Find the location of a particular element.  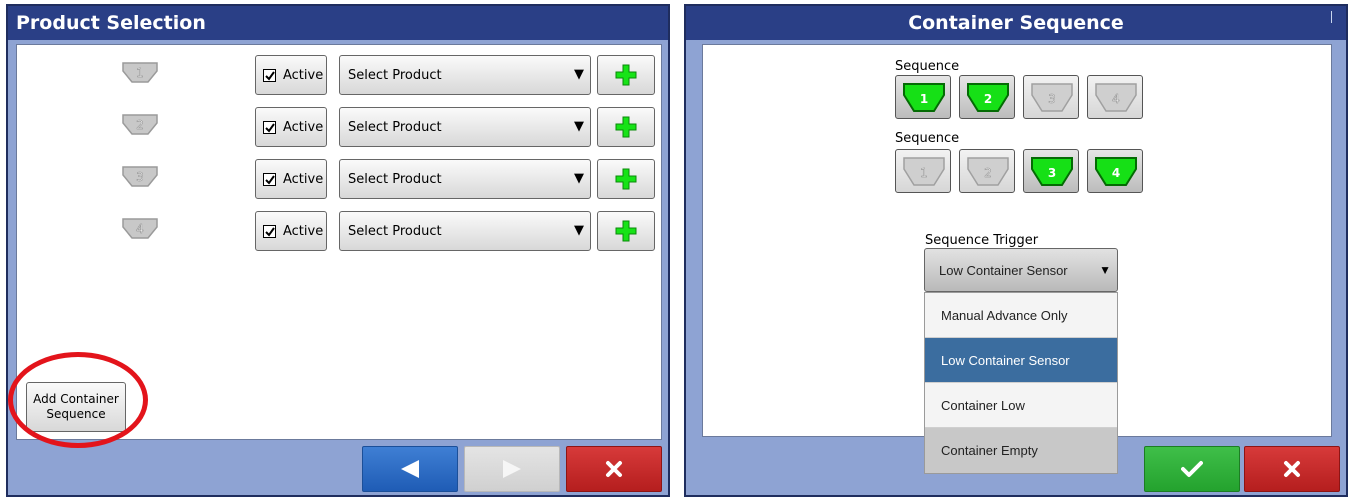

product-select-2: Select Product ▼ is located at coordinates (465, 127).